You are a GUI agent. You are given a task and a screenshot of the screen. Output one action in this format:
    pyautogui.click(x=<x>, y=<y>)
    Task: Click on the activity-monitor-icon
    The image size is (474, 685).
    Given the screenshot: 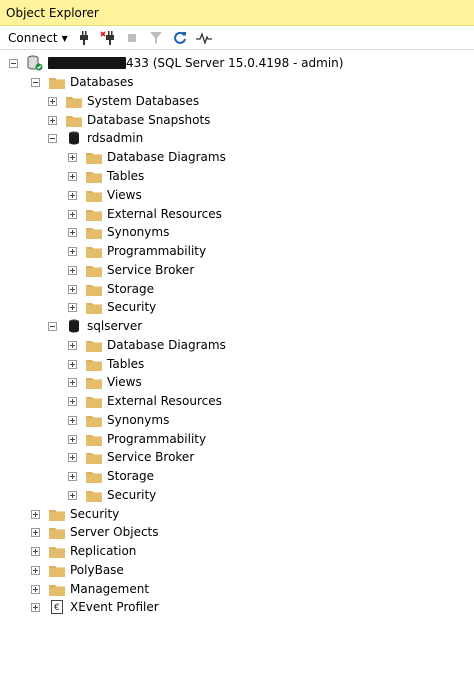 What is the action you would take?
    pyautogui.click(x=204, y=38)
    